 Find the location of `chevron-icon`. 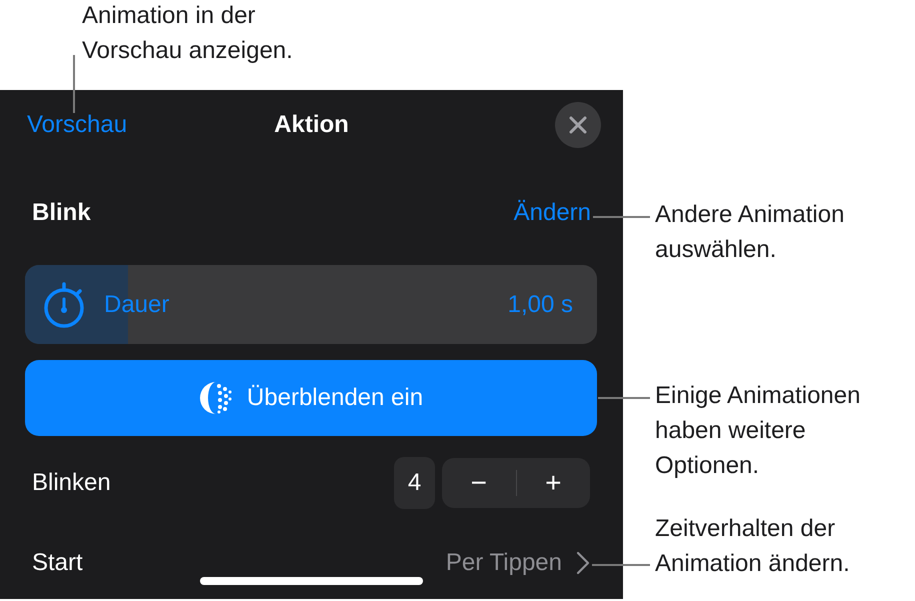

chevron-icon is located at coordinates (583, 562).